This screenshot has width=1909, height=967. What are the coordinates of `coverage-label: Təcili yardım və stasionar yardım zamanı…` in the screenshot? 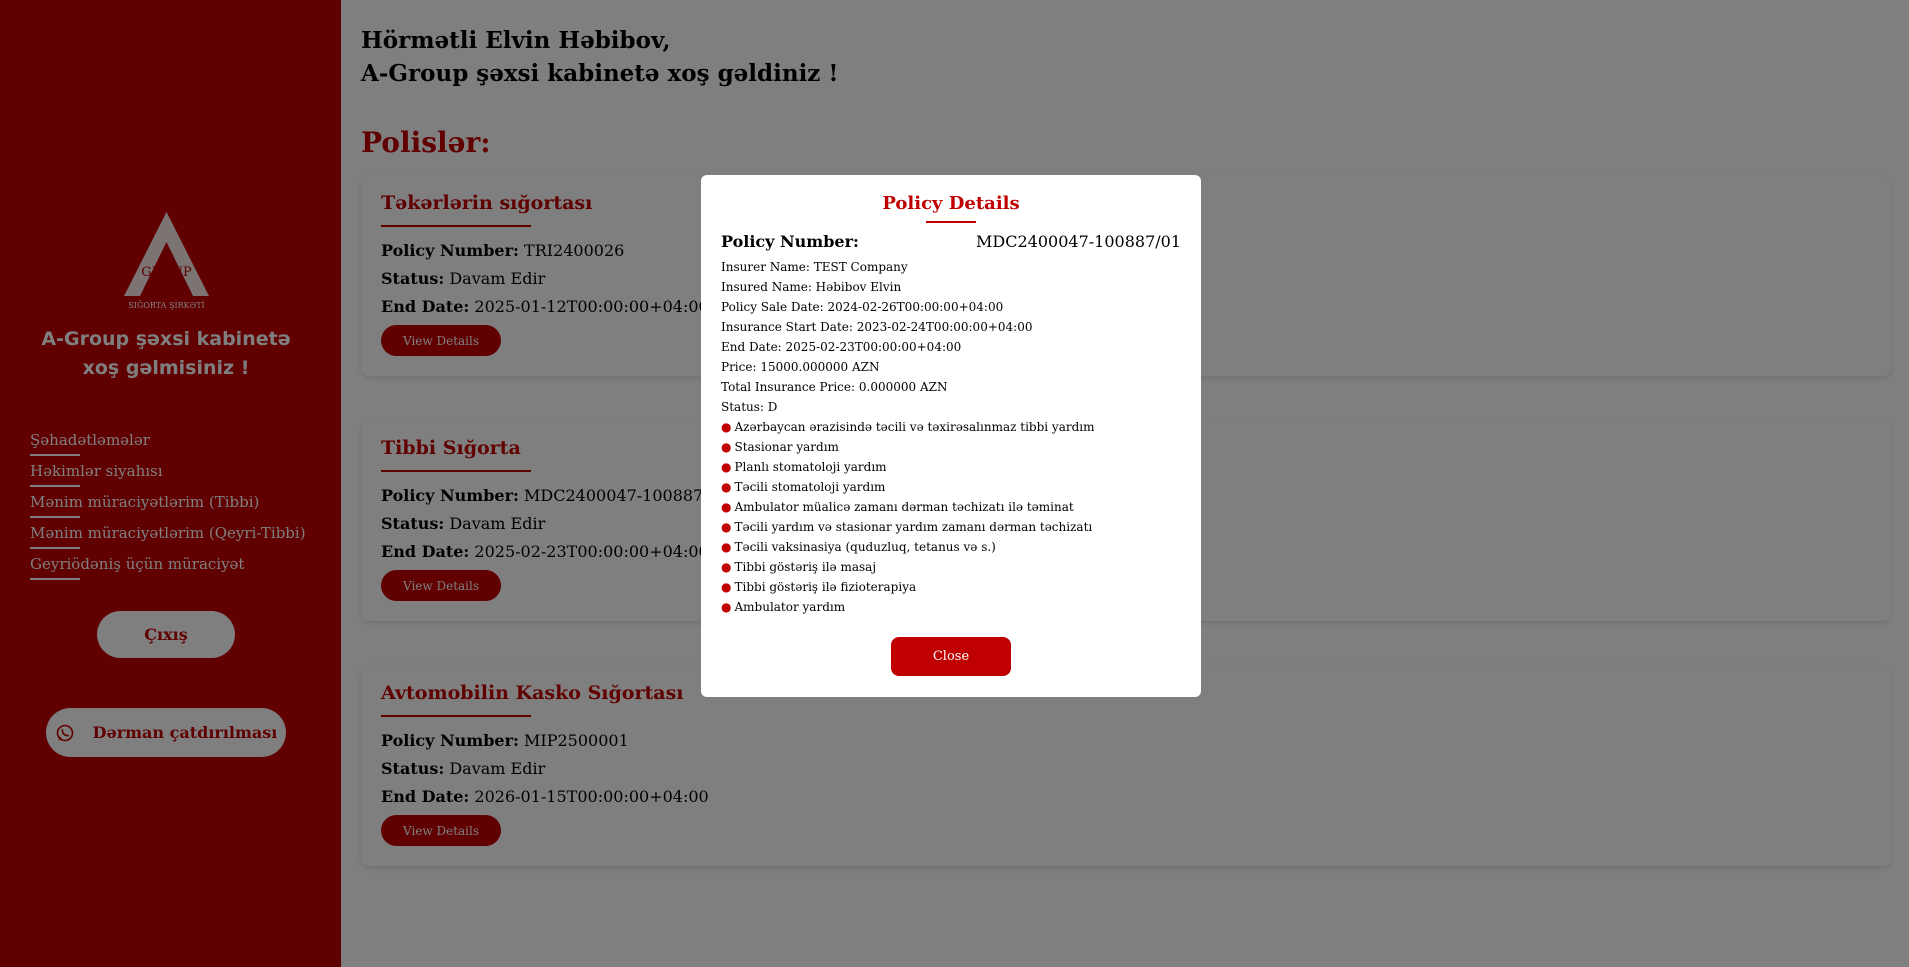 It's located at (913, 527).